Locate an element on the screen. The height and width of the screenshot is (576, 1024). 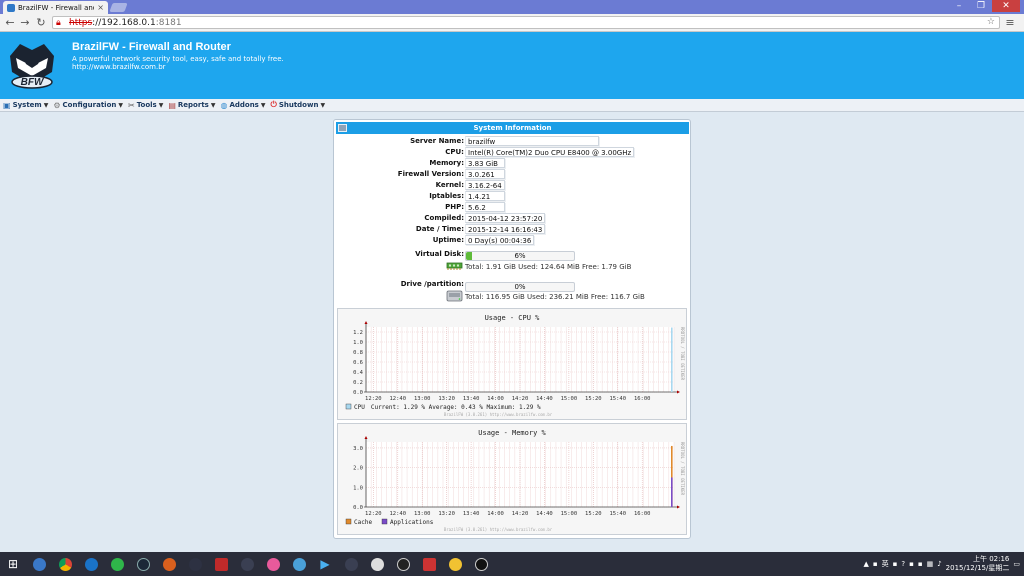
menu-tools: ✂ Tools ▼ is located at coordinates (145, 105).